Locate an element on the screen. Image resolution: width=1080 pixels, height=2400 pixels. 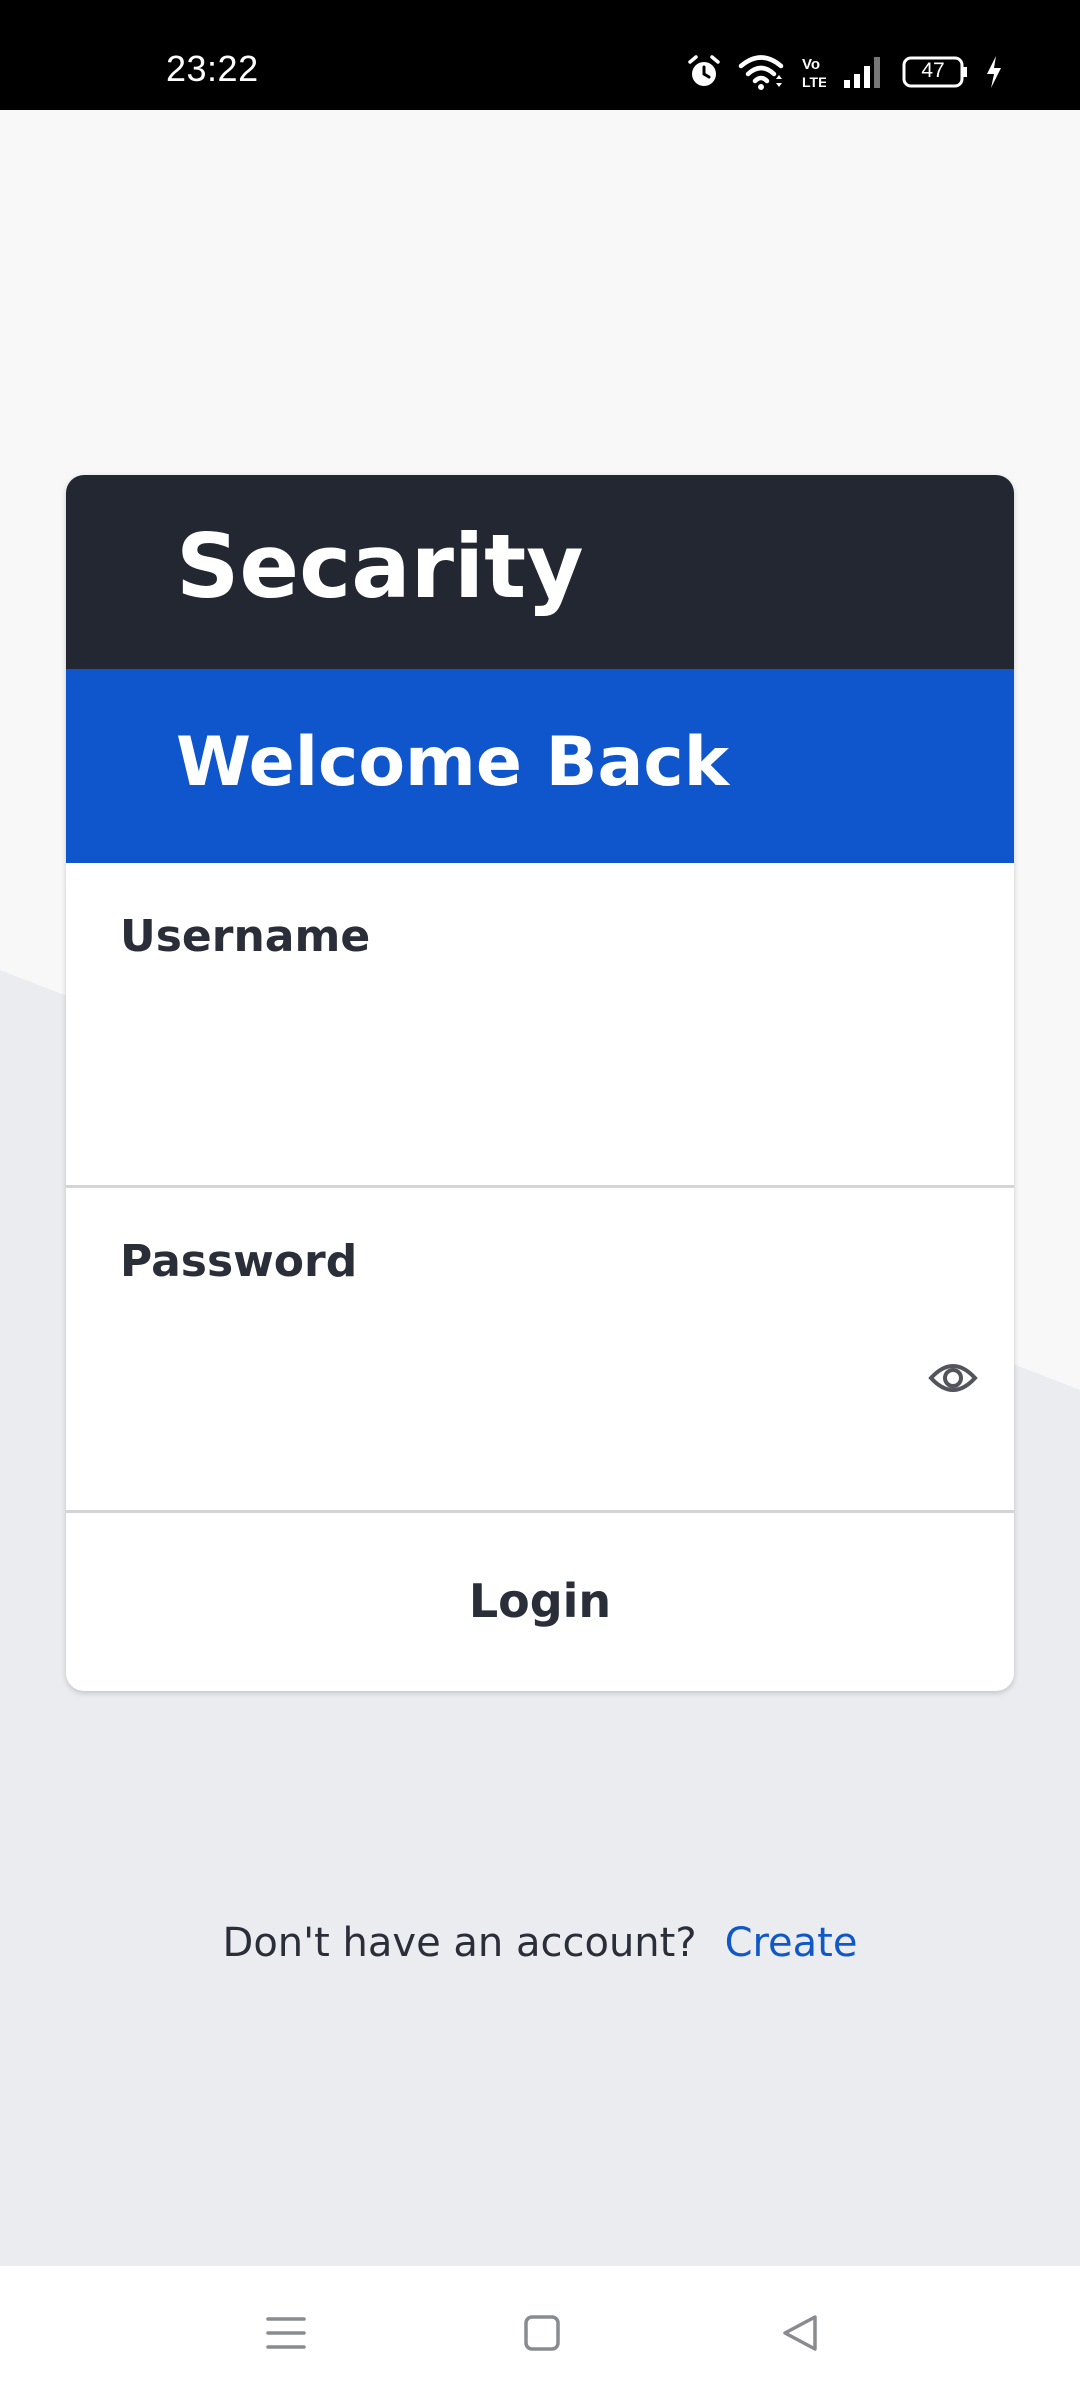
password-field: Password is located at coordinates (540, 1350).